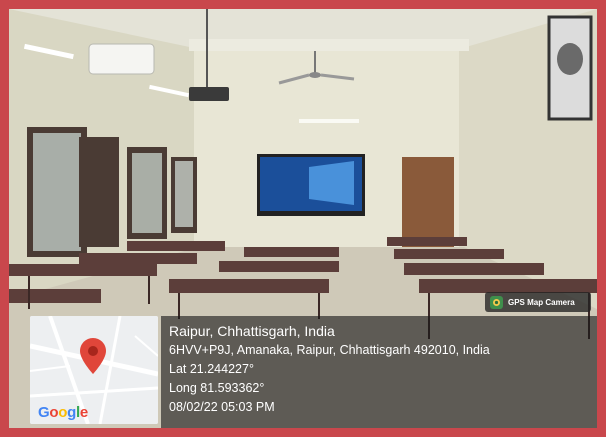  Describe the element at coordinates (252, 331) in the screenshot. I see `location-title: Raipur, Chhattisgarh, India` at that location.